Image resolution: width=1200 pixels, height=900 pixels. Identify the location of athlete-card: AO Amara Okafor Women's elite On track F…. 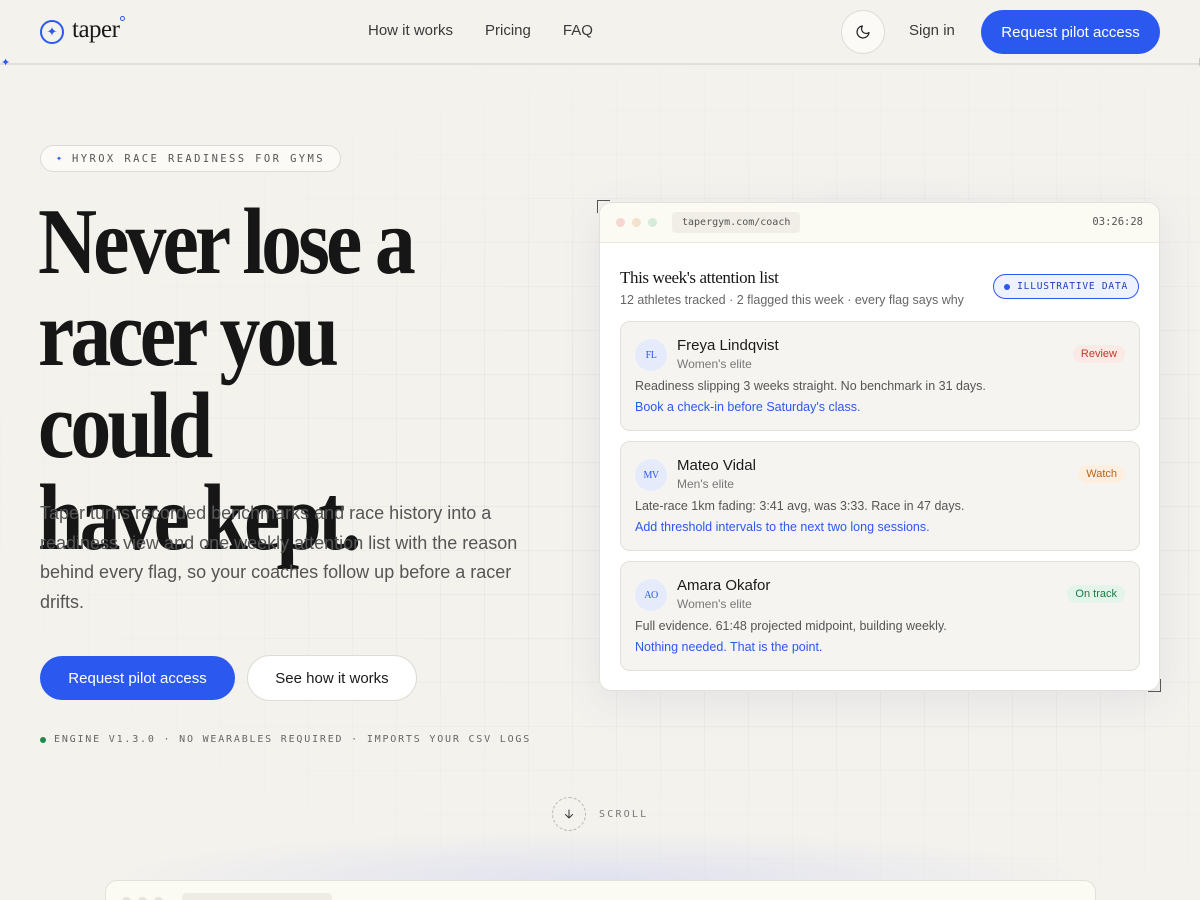
(880, 616).